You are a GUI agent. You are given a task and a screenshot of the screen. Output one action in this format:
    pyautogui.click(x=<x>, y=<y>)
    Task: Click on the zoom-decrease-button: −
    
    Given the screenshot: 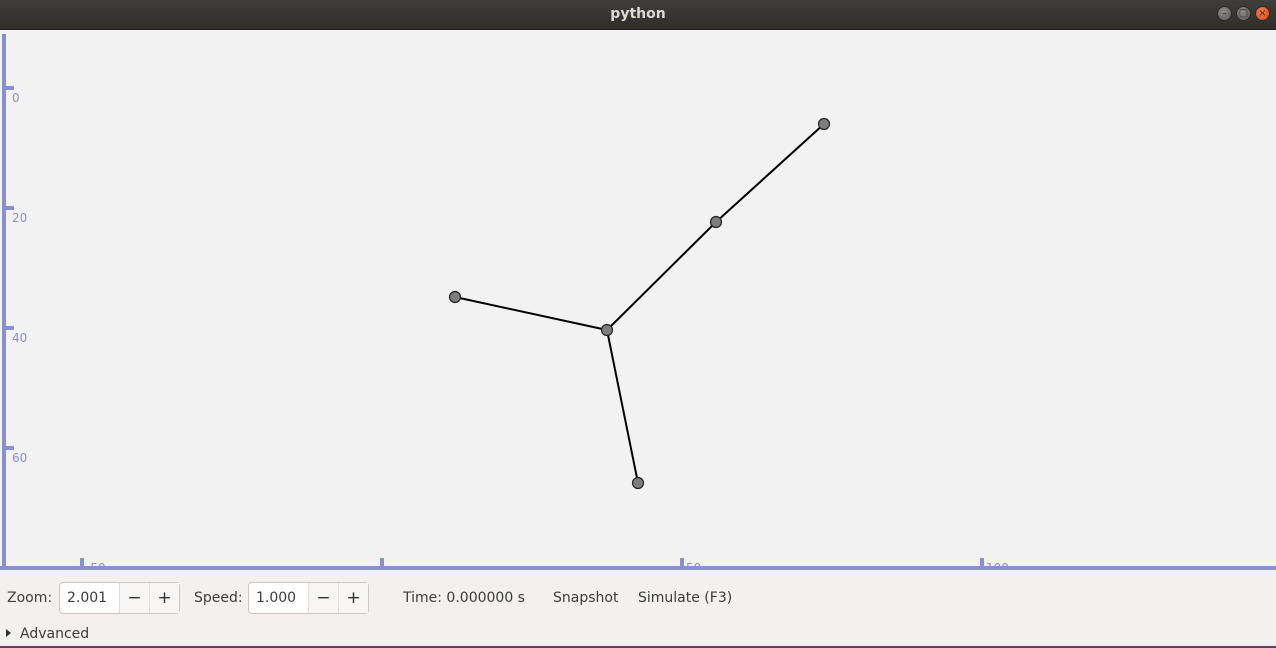 What is the action you would take?
    pyautogui.click(x=134, y=598)
    